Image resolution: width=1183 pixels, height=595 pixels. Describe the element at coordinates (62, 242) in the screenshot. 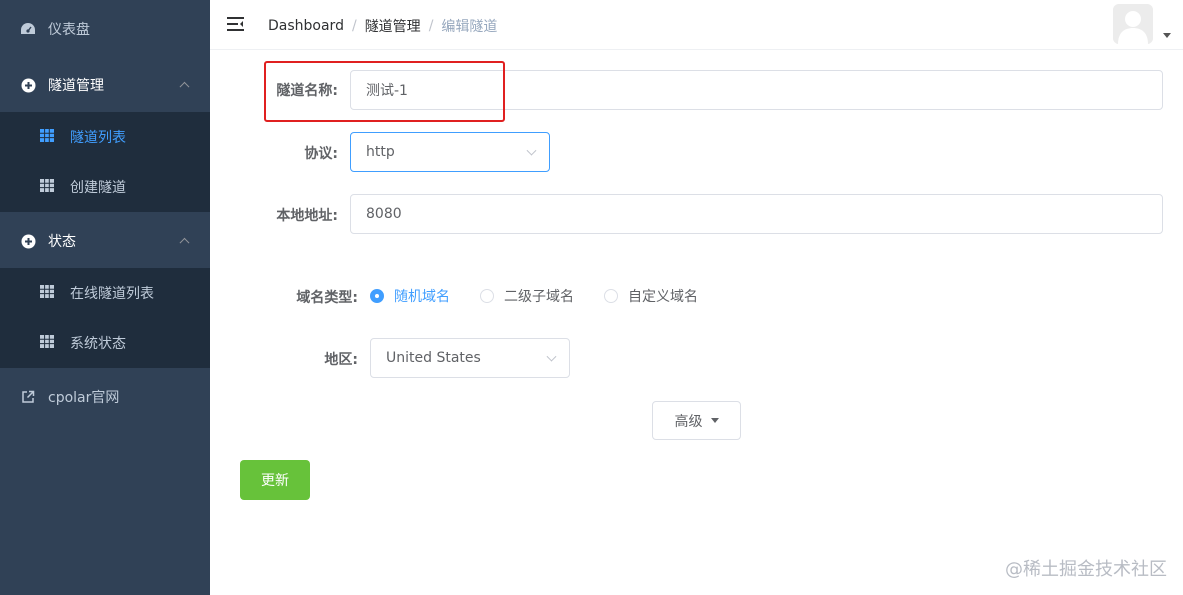

I see `submenu-label: 状态` at that location.